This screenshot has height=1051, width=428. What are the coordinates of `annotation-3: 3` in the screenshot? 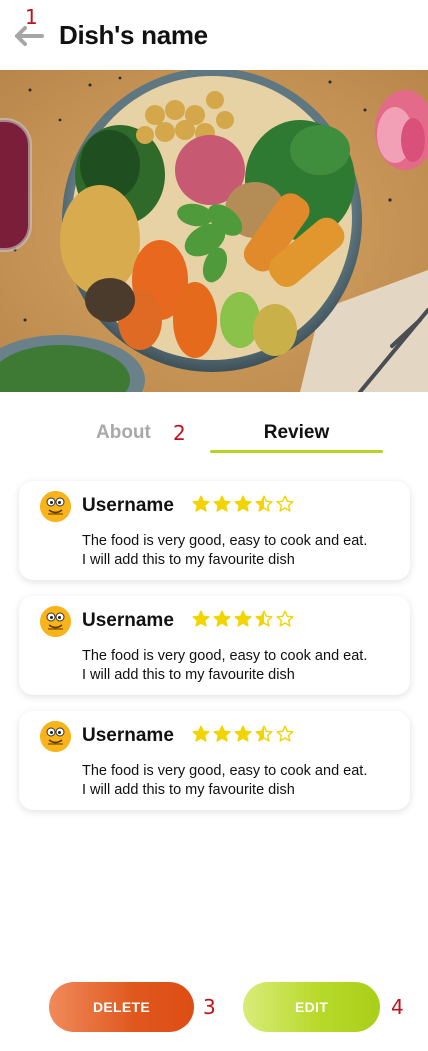 It's located at (209, 1007).